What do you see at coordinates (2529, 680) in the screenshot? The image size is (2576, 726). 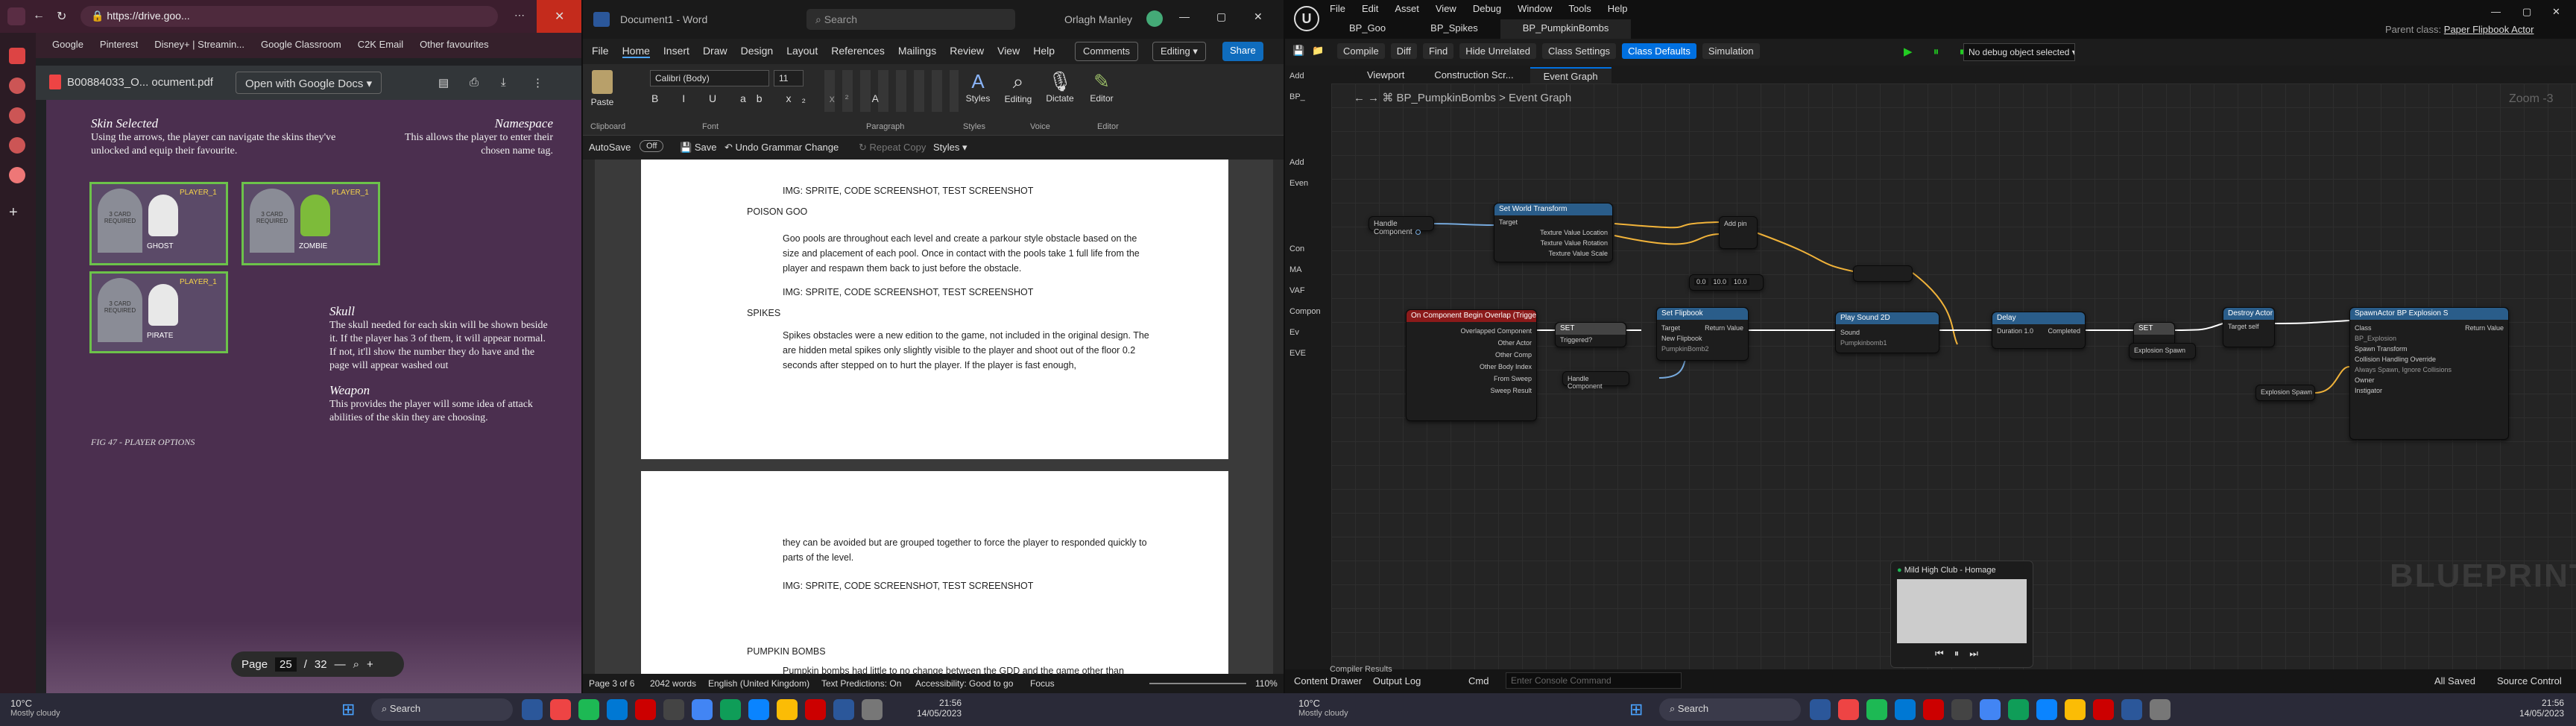 I see `source-control-button: Source Control` at bounding box center [2529, 680].